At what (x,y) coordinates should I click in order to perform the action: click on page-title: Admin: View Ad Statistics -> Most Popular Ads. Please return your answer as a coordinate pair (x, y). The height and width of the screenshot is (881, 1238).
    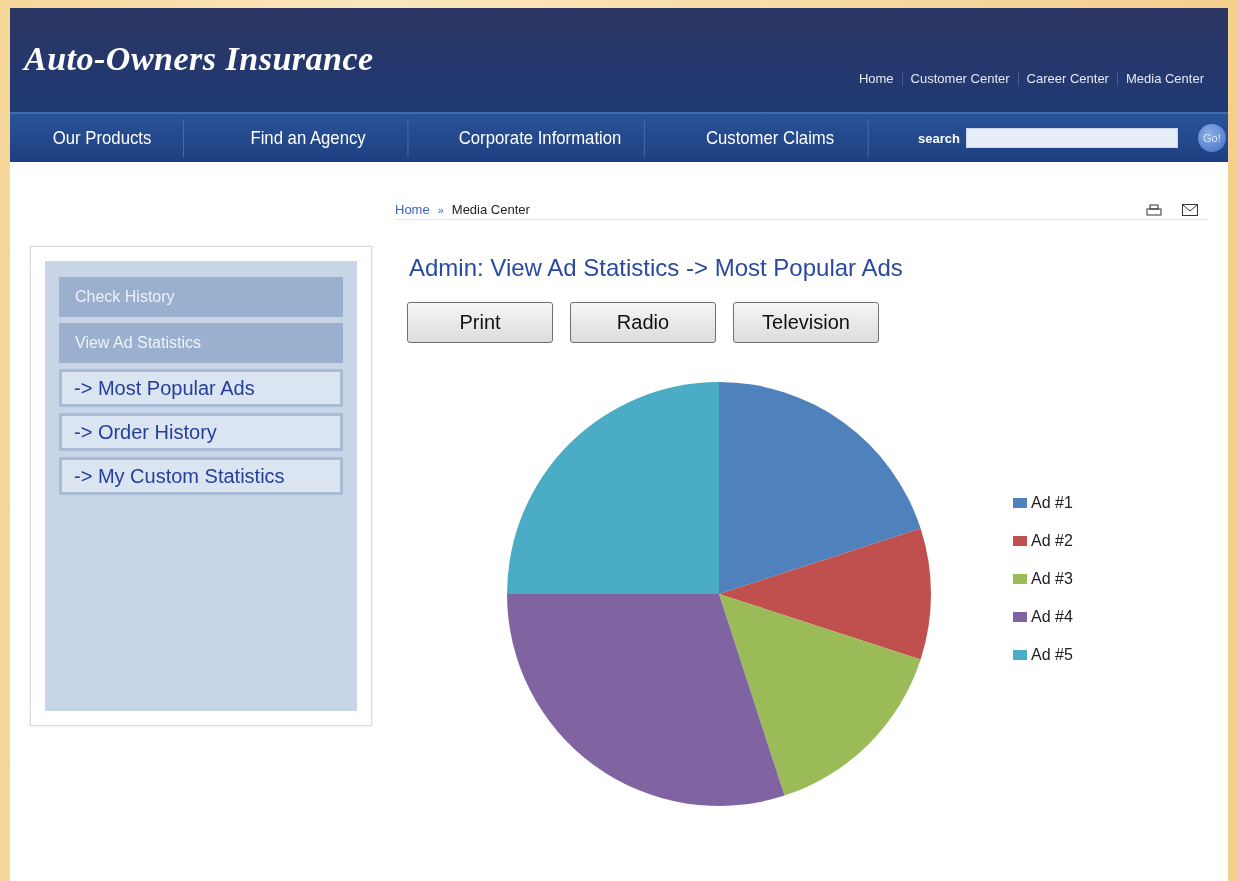
    Looking at the image, I should click on (656, 268).